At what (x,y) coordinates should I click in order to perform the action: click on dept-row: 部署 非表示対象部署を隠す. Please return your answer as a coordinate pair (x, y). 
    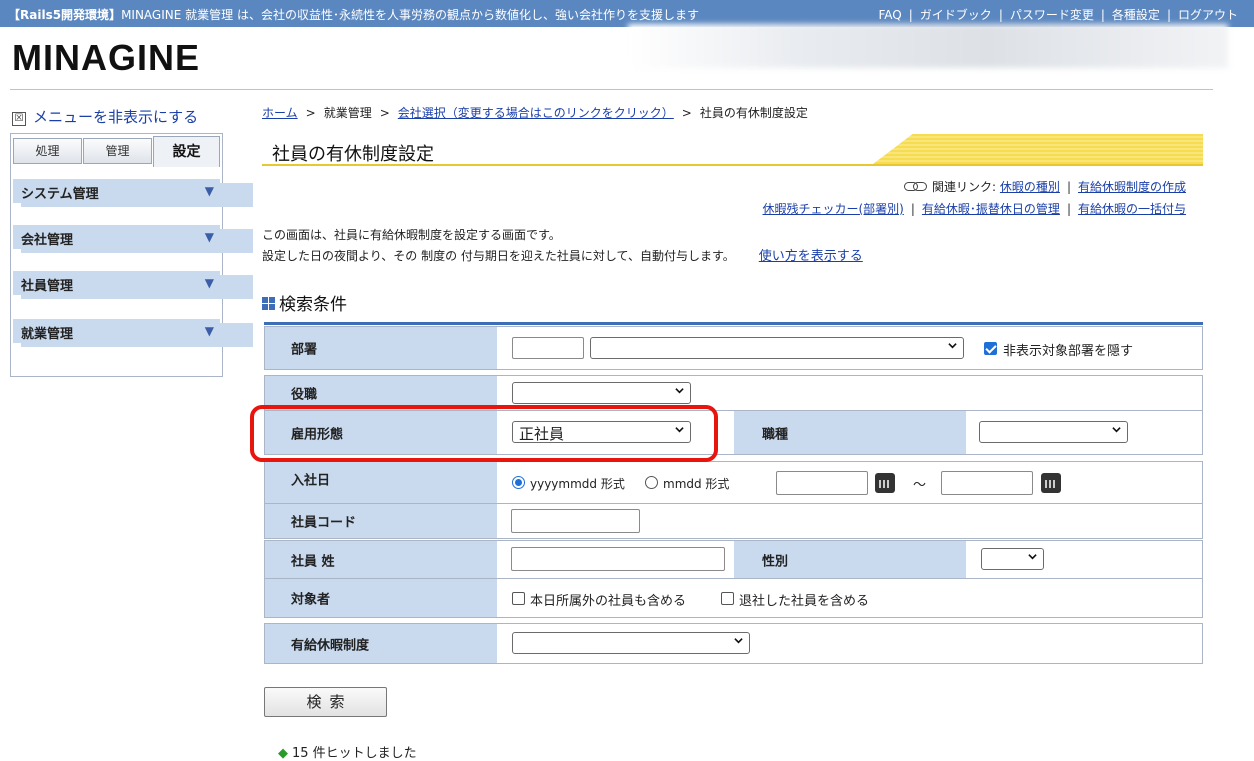
    Looking at the image, I should click on (733, 348).